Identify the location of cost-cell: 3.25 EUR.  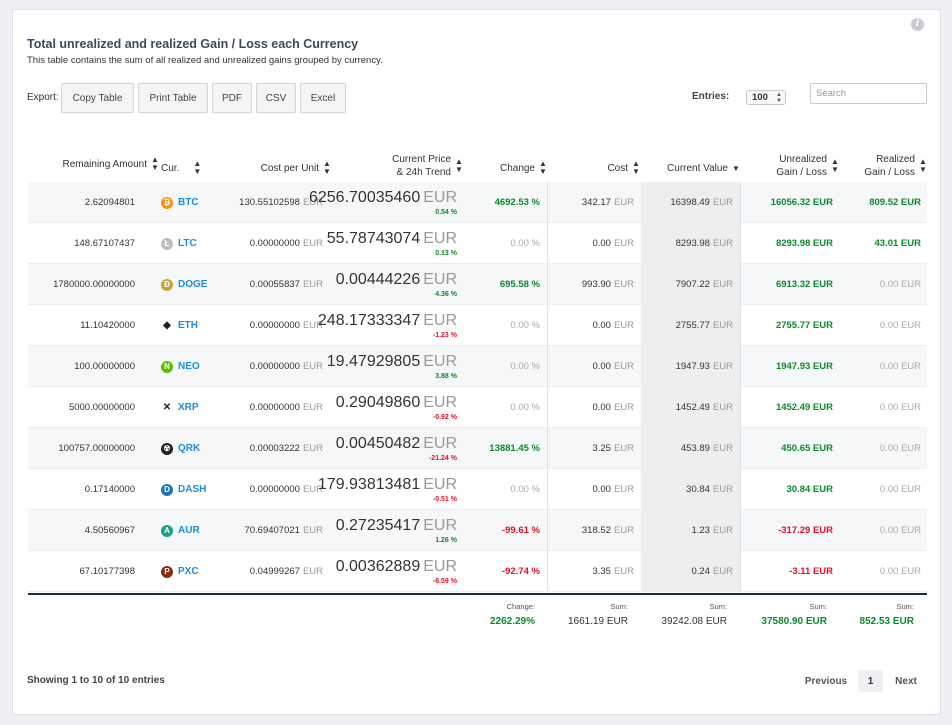
(613, 448).